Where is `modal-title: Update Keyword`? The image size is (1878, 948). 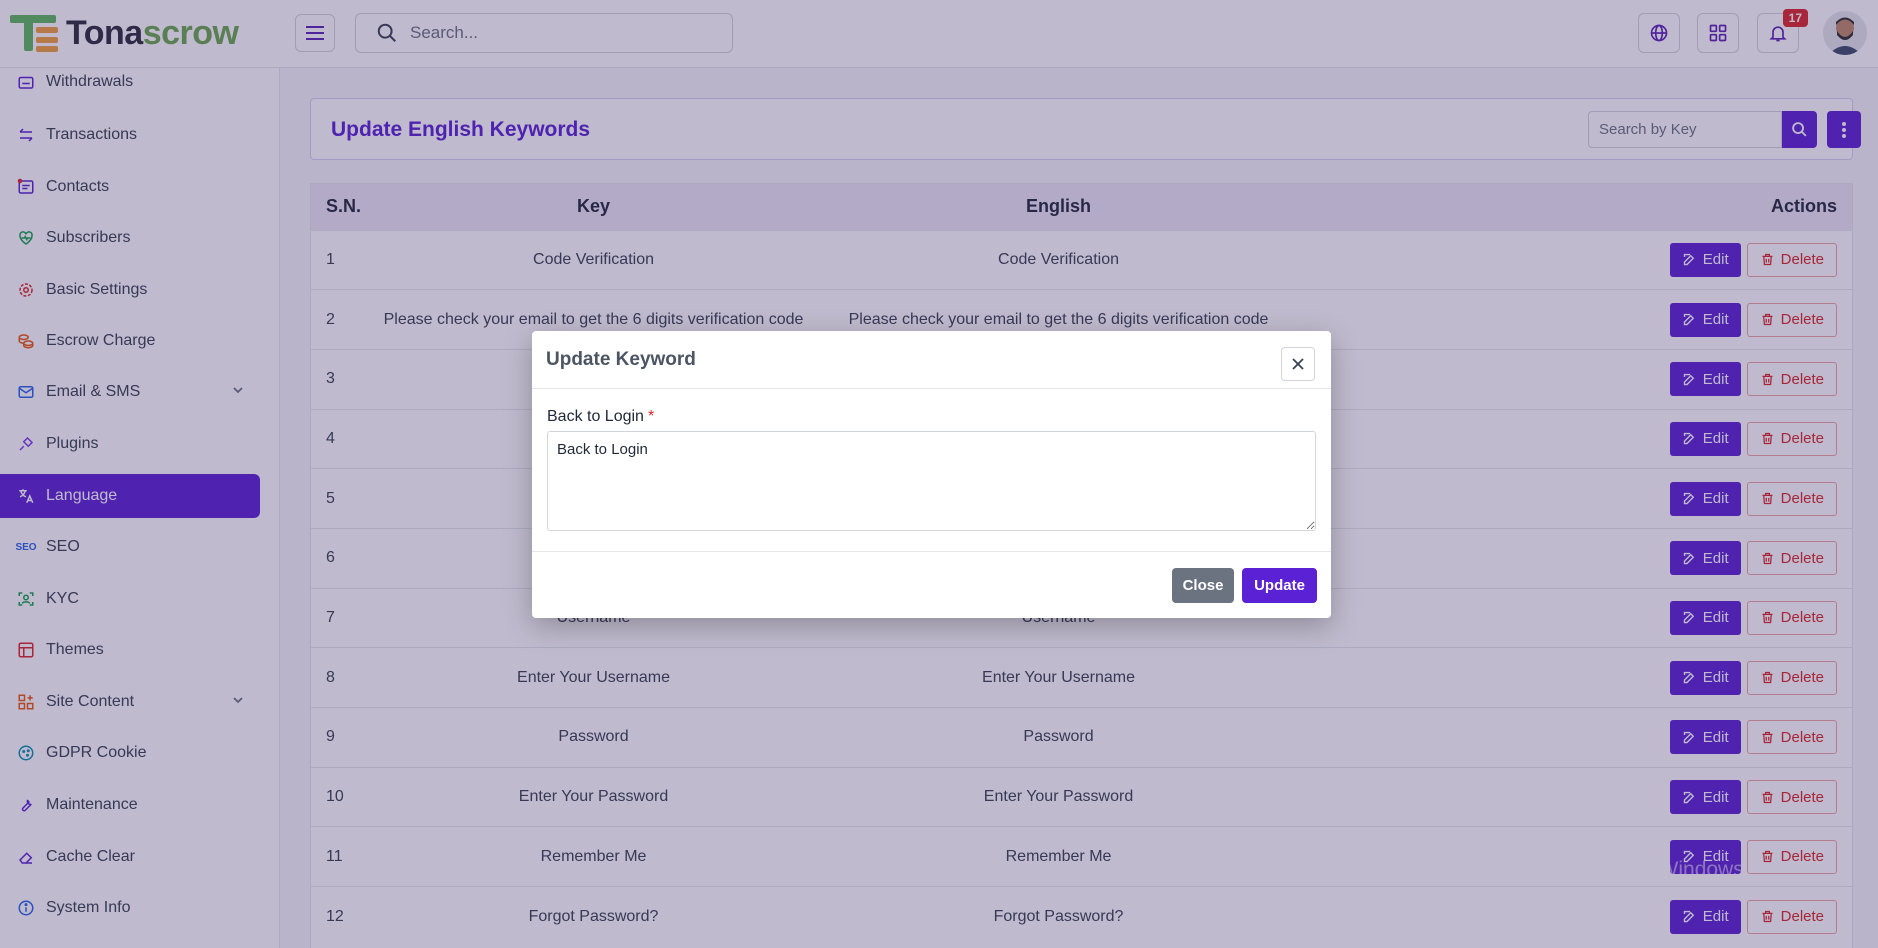 modal-title: Update Keyword is located at coordinates (621, 359).